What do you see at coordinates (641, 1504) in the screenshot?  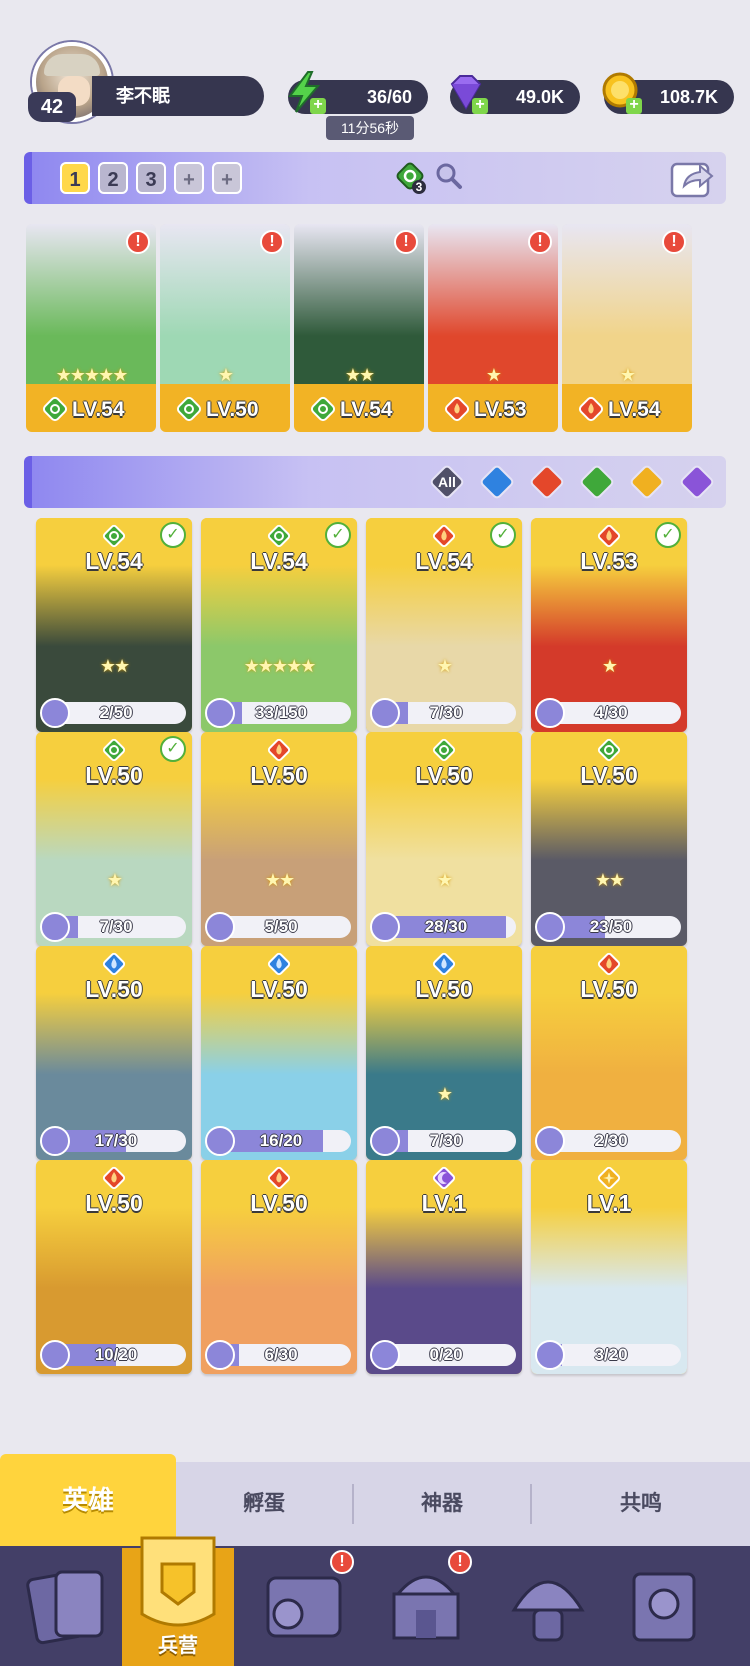 I see `tab-resonance: 共鸣` at bounding box center [641, 1504].